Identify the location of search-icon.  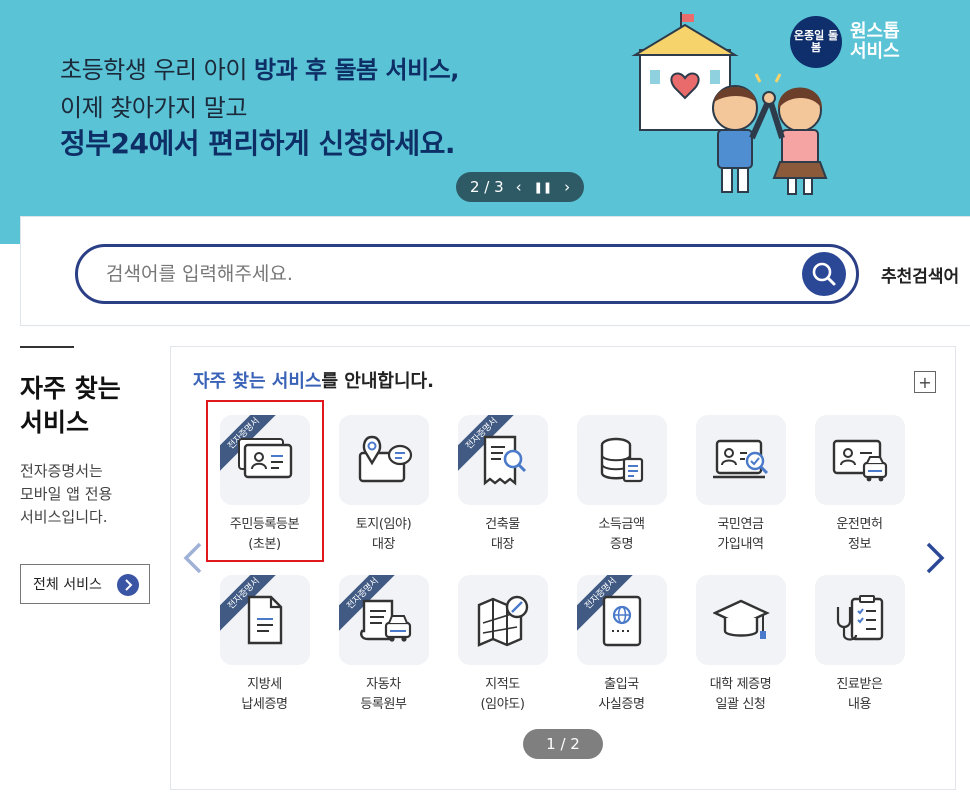
(824, 274).